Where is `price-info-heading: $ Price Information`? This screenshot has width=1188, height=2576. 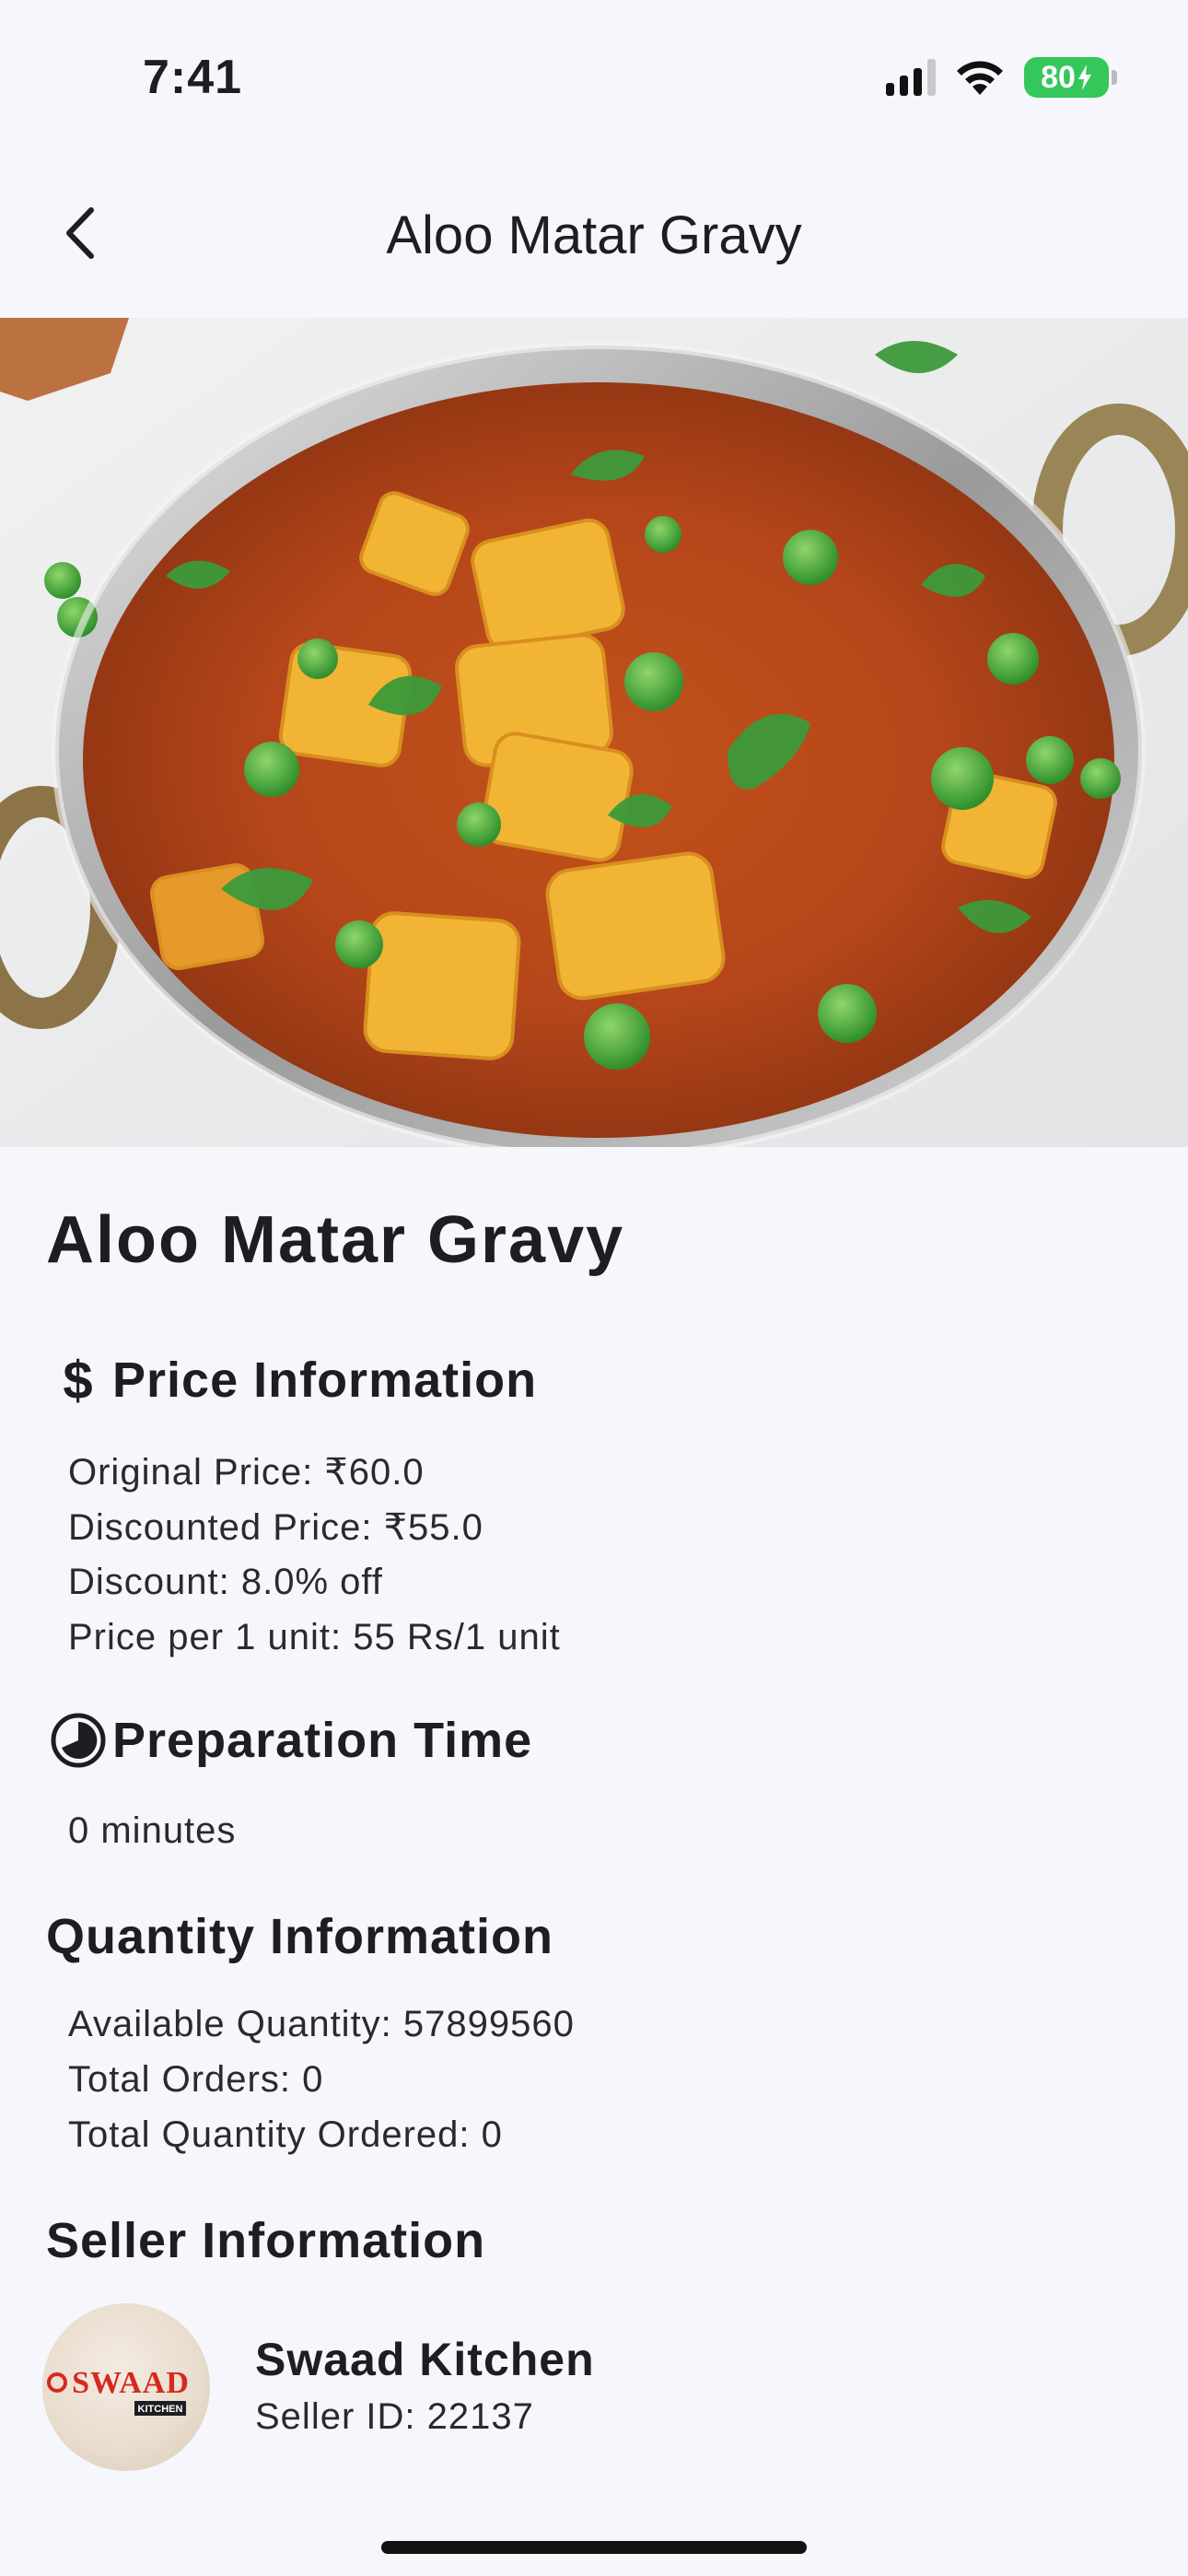
price-info-heading: $ Price Information is located at coordinates (291, 1381).